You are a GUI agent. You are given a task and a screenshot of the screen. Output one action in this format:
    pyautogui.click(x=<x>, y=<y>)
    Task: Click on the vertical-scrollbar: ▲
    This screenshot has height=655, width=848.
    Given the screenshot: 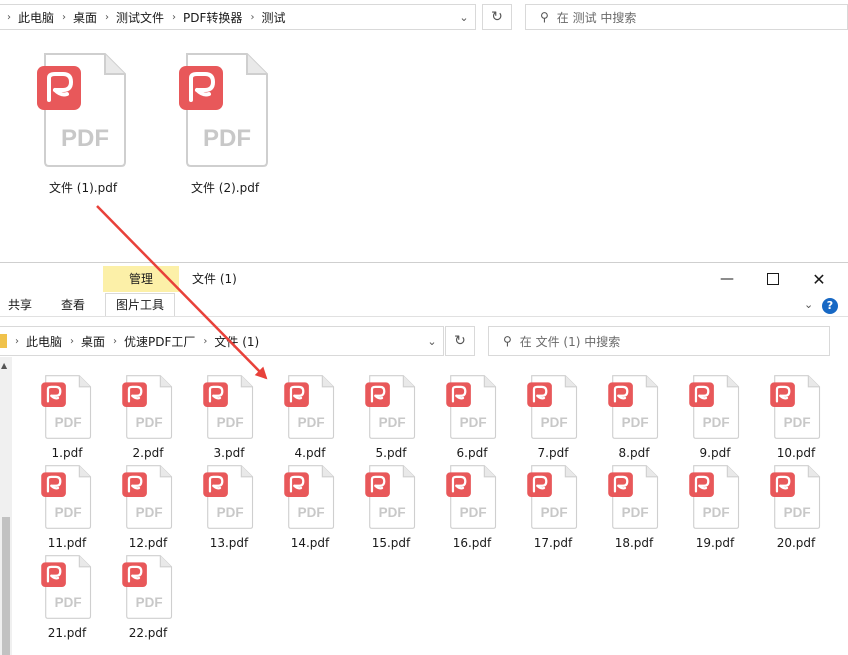 What is the action you would take?
    pyautogui.click(x=6, y=506)
    